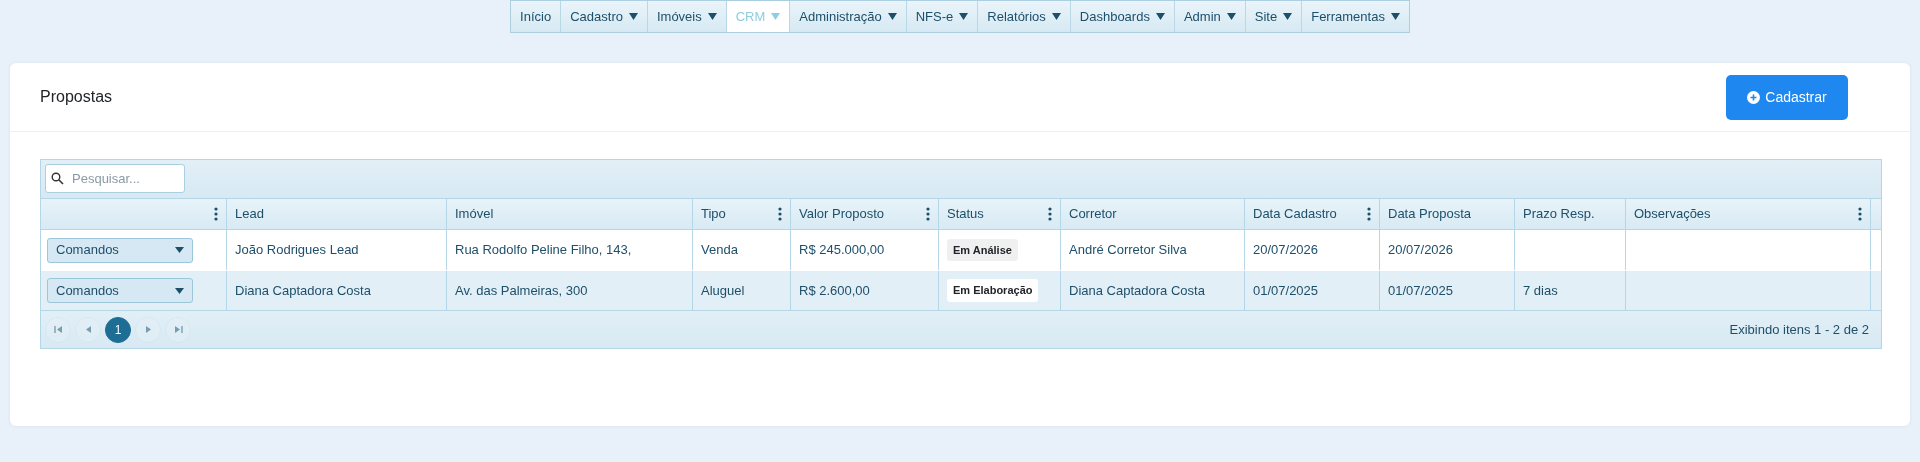 The image size is (1920, 462). What do you see at coordinates (1540, 290) in the screenshot?
I see `table-cell-text: 7 dias` at bounding box center [1540, 290].